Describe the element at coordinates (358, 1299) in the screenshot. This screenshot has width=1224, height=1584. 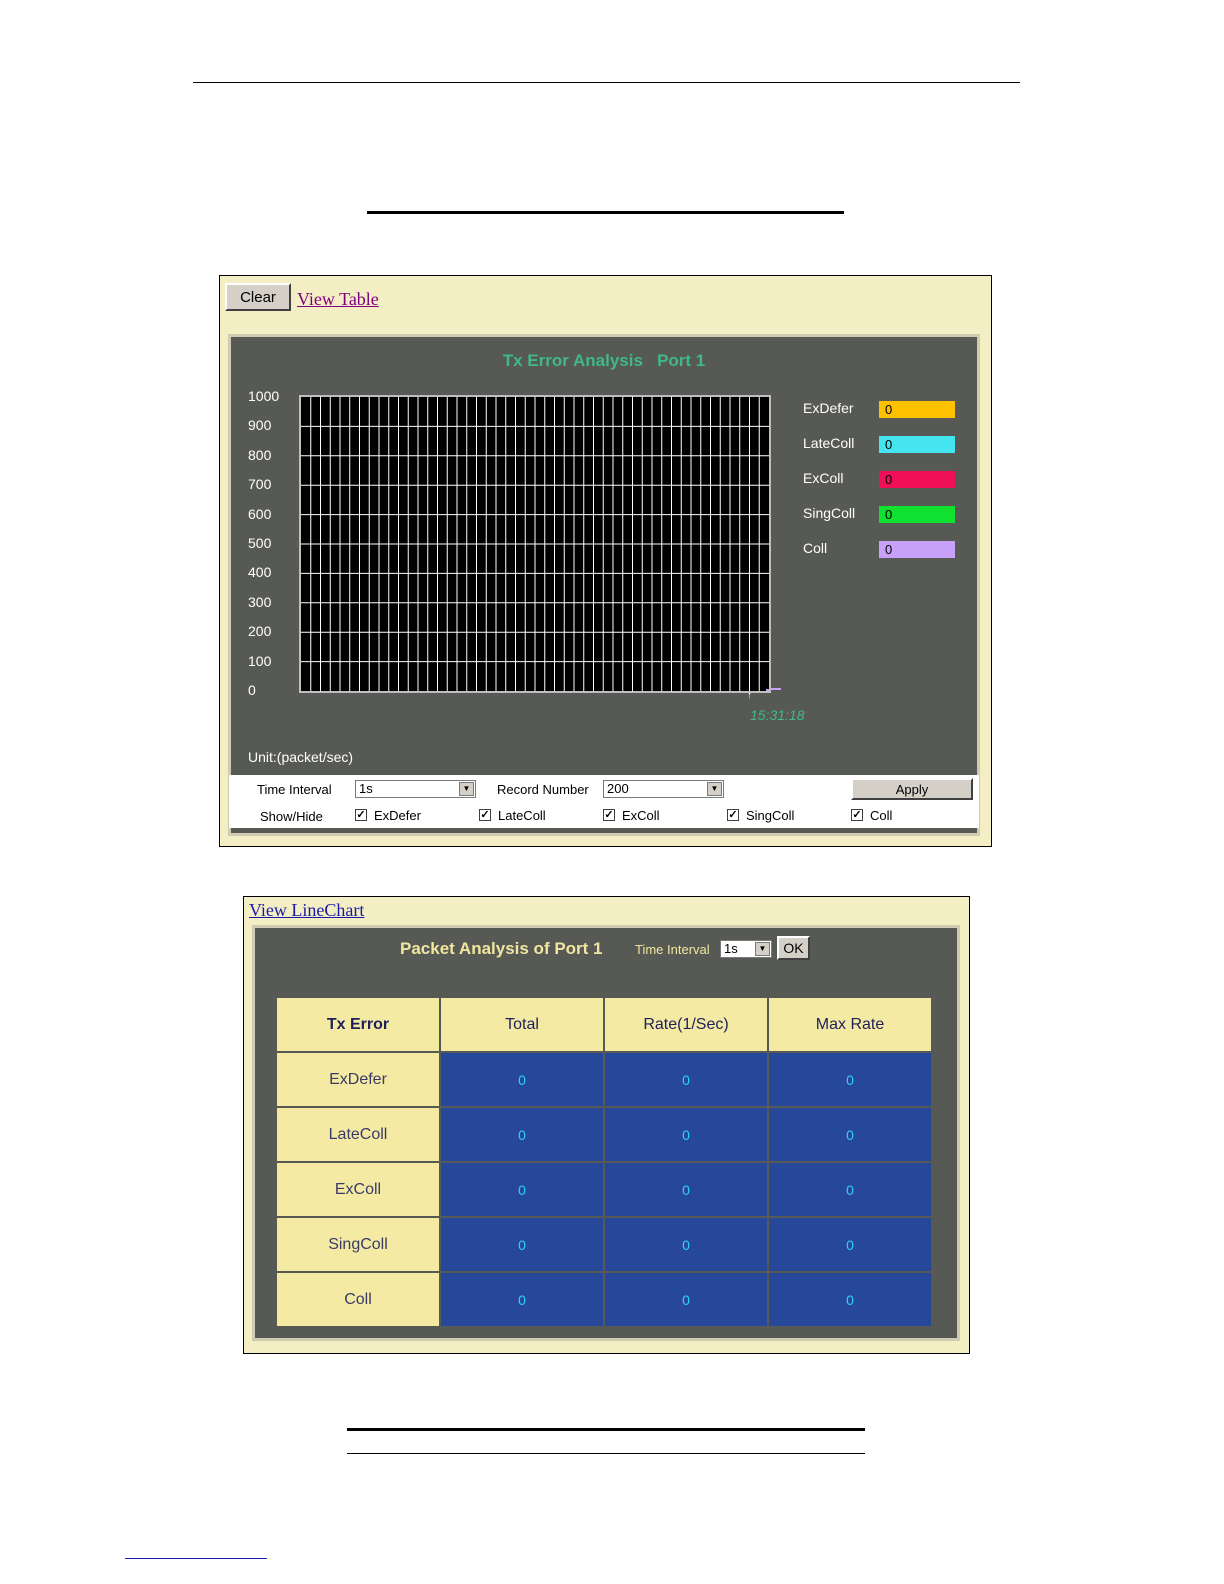
I see `table-row-label: Coll` at that location.